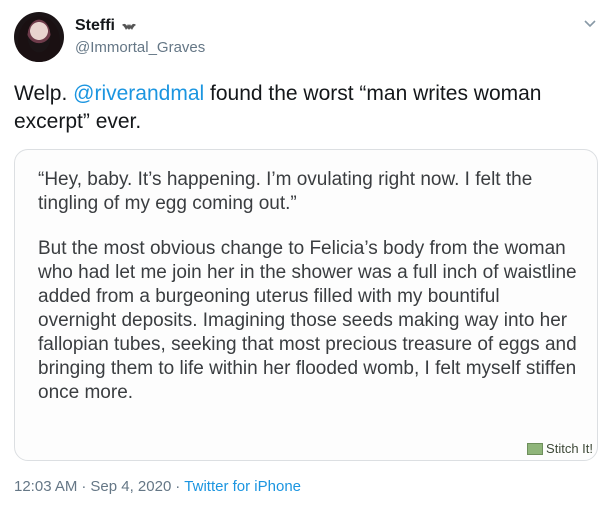  Describe the element at coordinates (44, 93) in the screenshot. I see `tweet-text-before: Welp.` at that location.